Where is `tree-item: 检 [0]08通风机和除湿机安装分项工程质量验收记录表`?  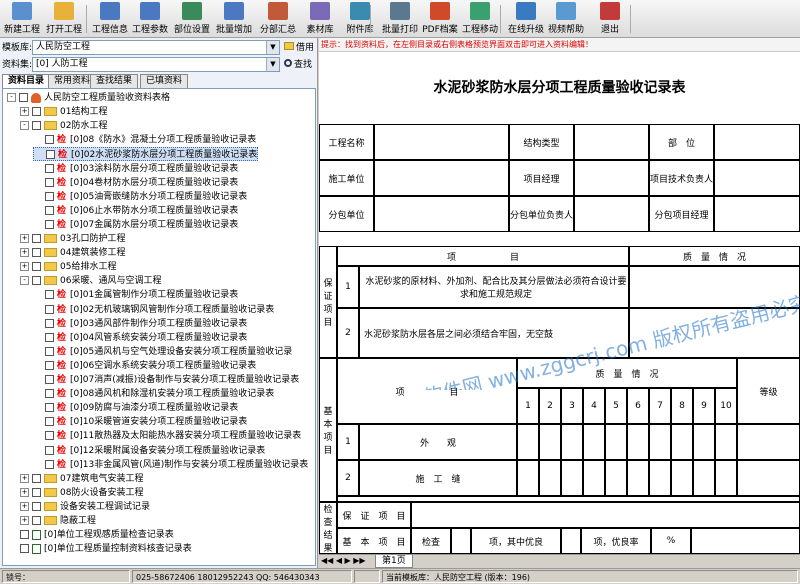 tree-item: 检 [0]08通风机和除湿机安装分项工程质量验收记录表 is located at coordinates (153, 394).